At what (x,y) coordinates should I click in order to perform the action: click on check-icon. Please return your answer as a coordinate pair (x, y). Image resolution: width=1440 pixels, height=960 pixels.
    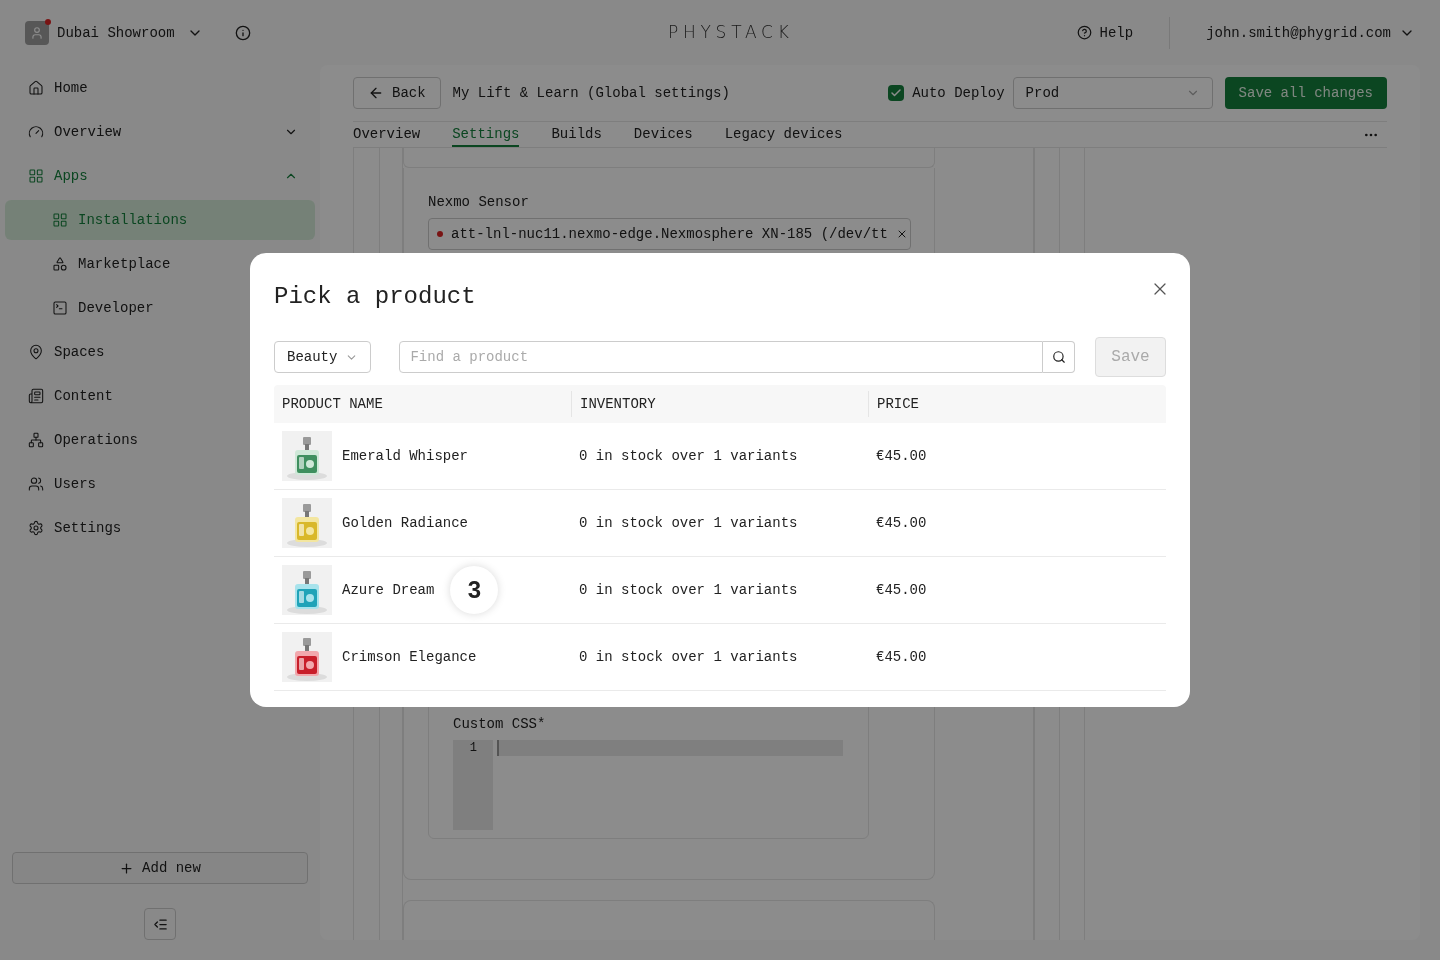
    Looking at the image, I should click on (896, 93).